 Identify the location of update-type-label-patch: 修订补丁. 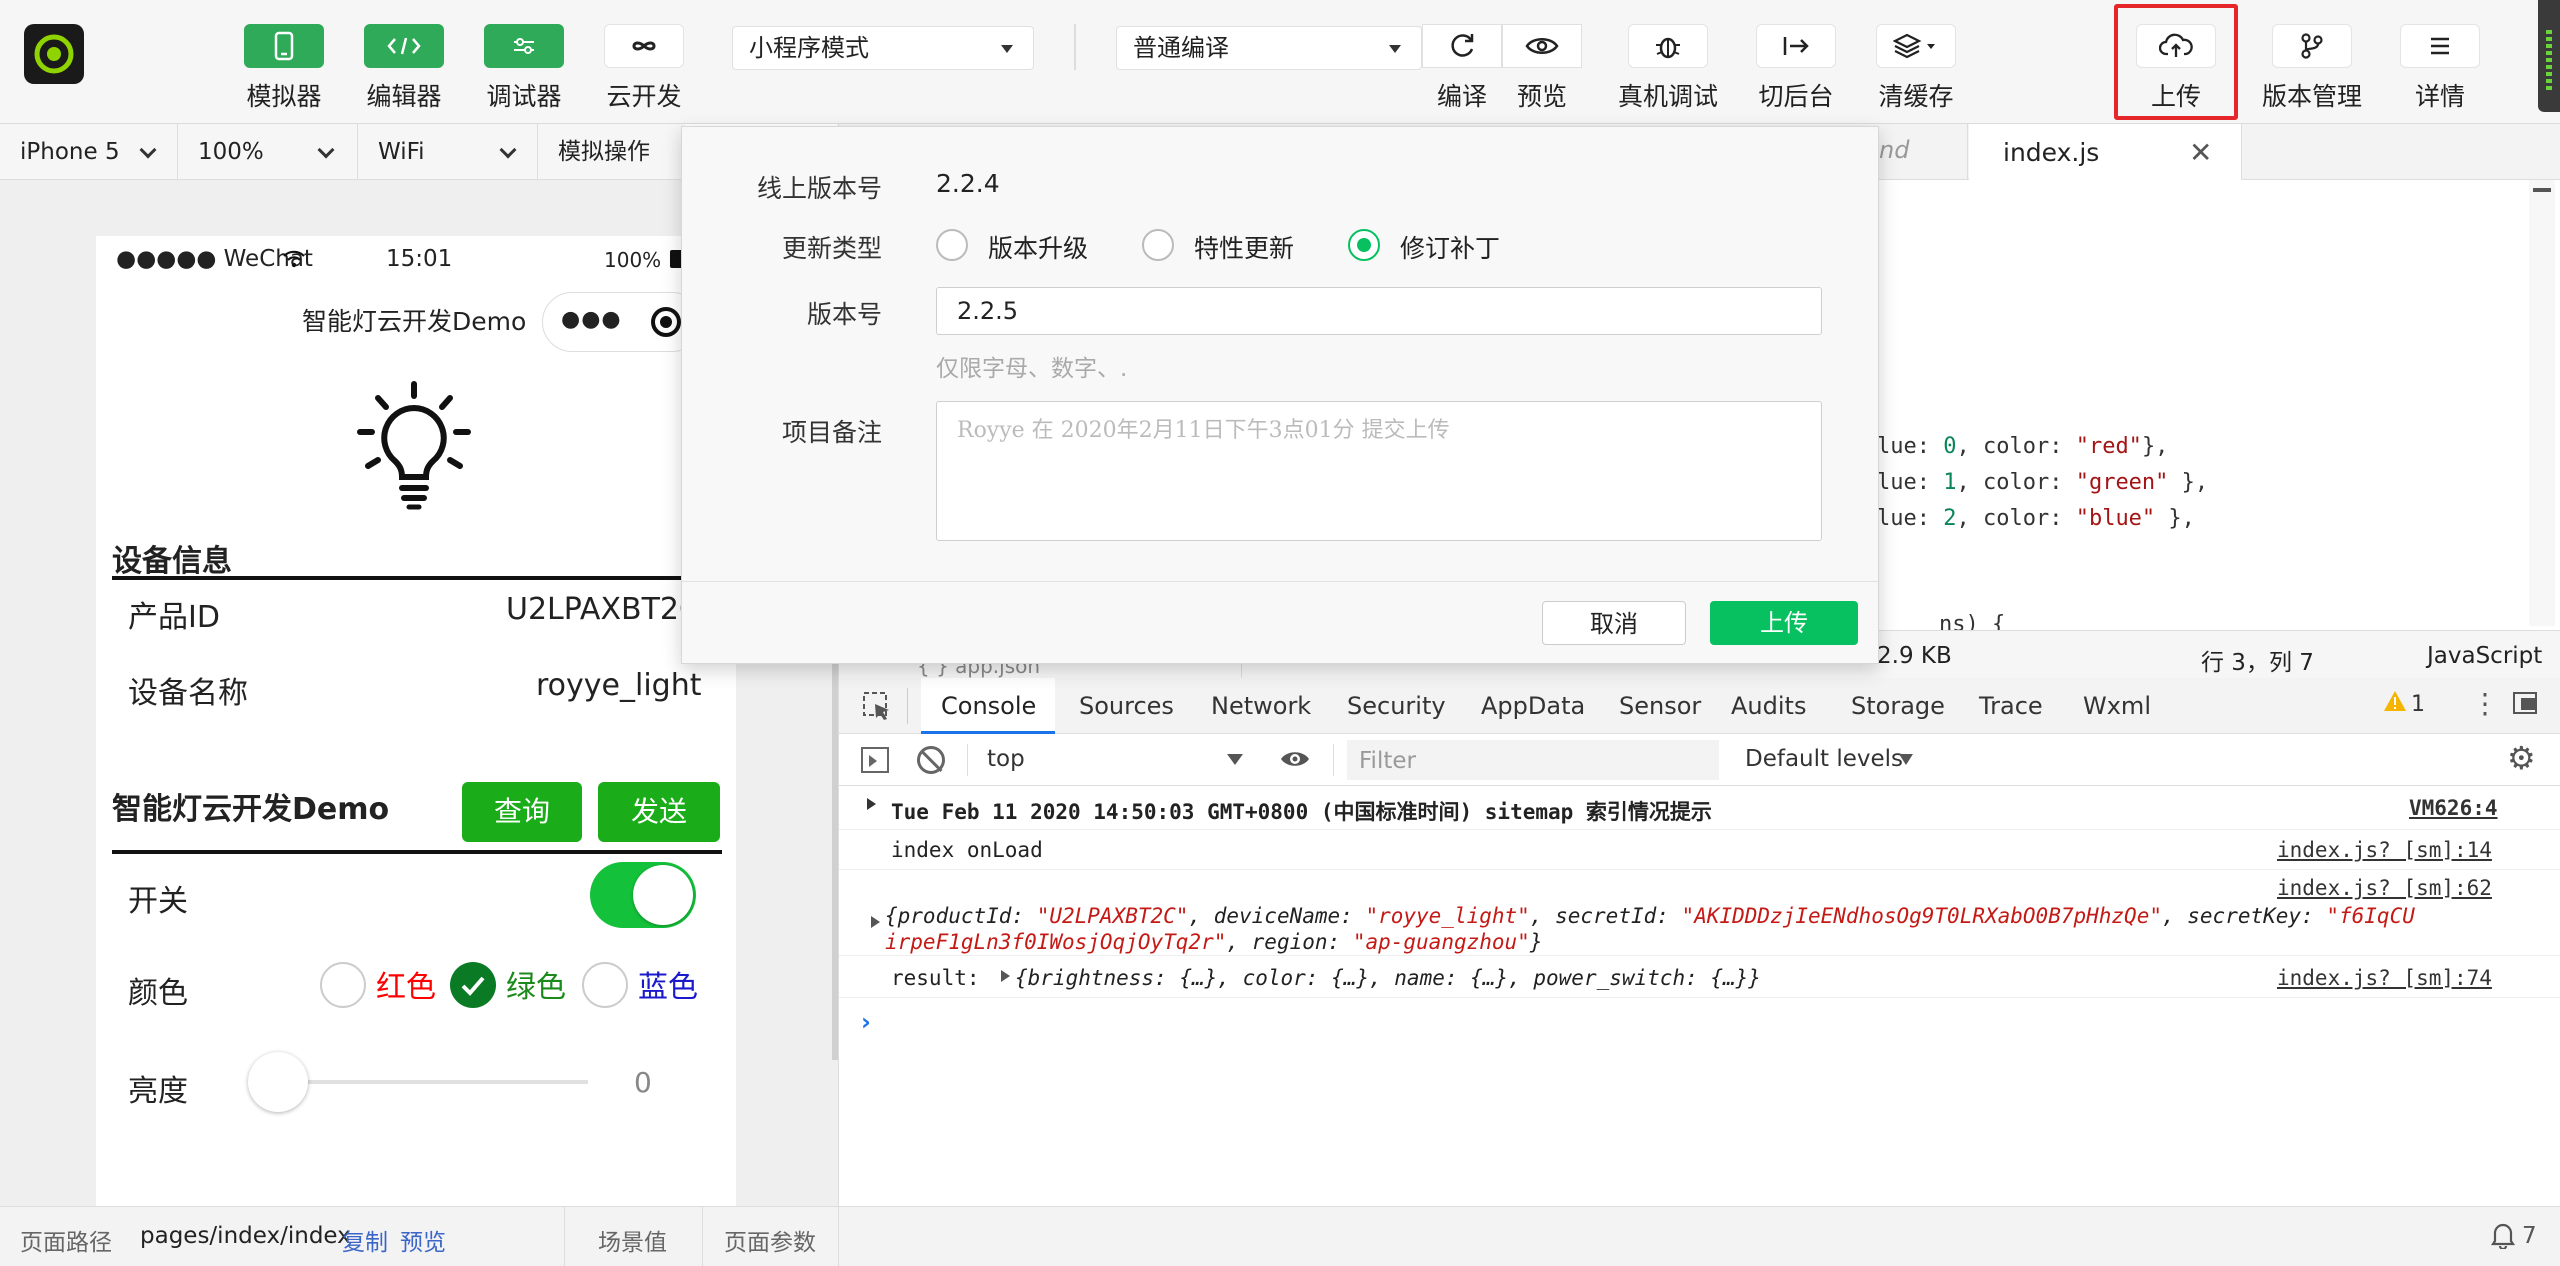
(1450, 247).